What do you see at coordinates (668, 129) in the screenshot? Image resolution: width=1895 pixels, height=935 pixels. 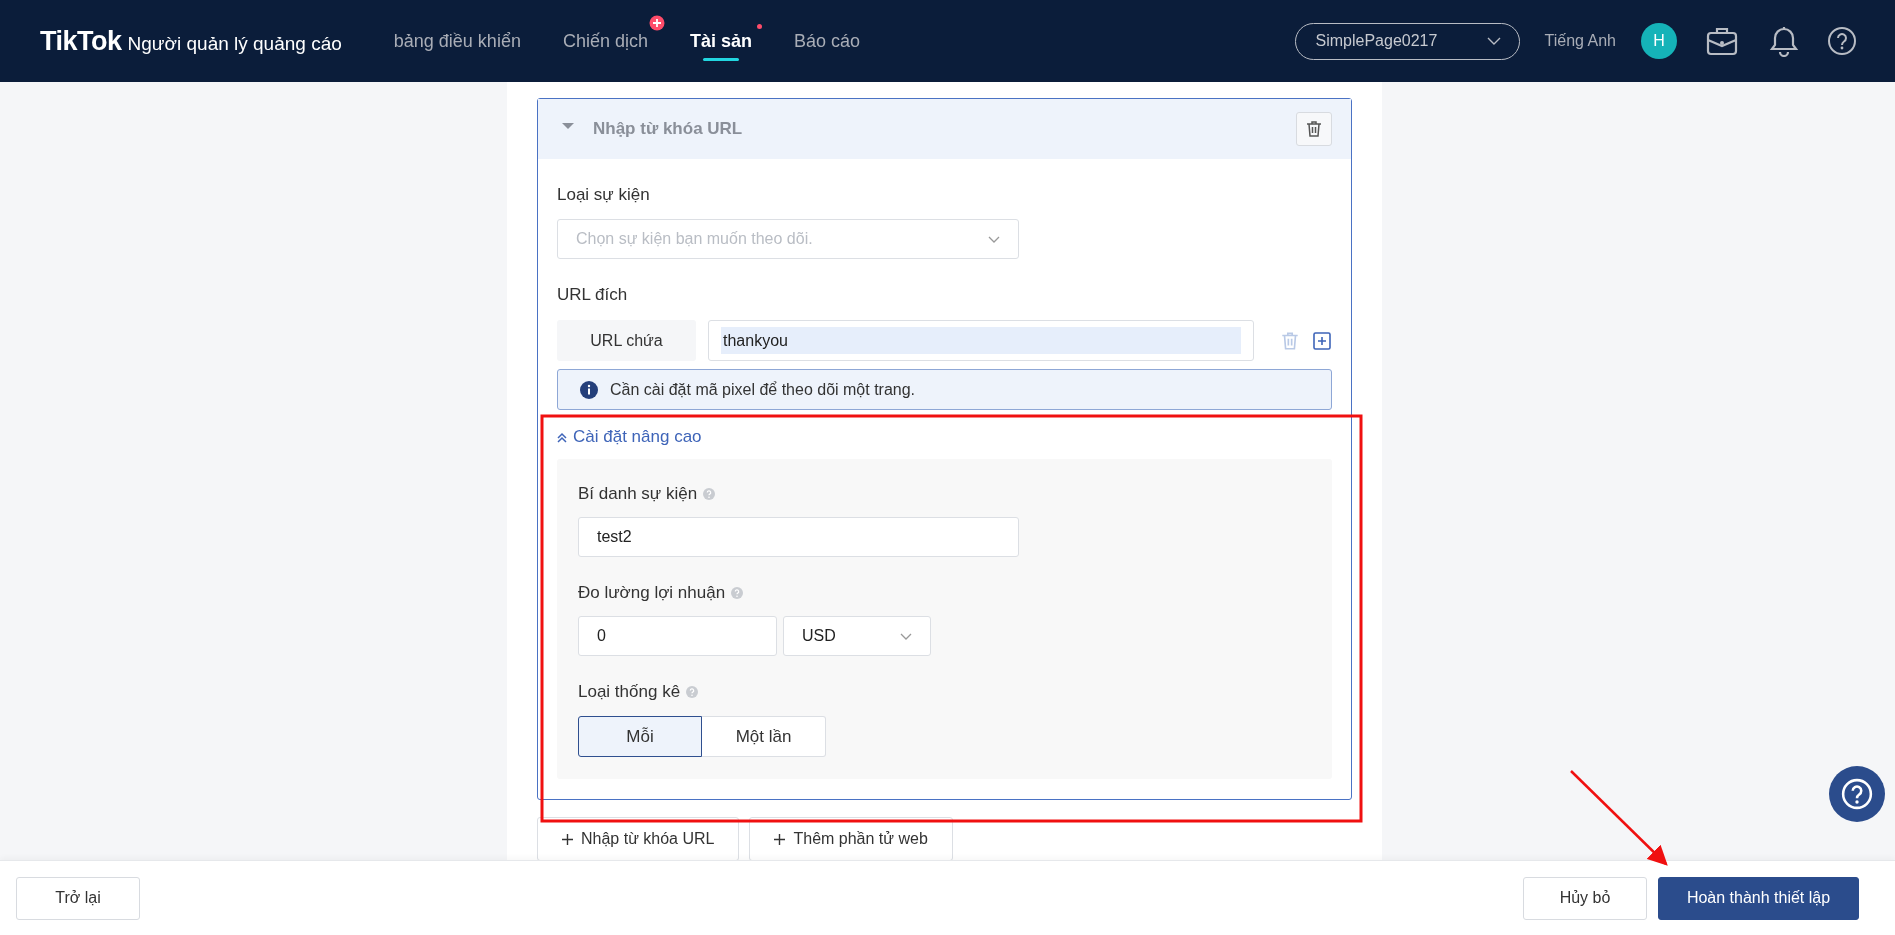 I see `card-title: Nhập từ khóa URL` at bounding box center [668, 129].